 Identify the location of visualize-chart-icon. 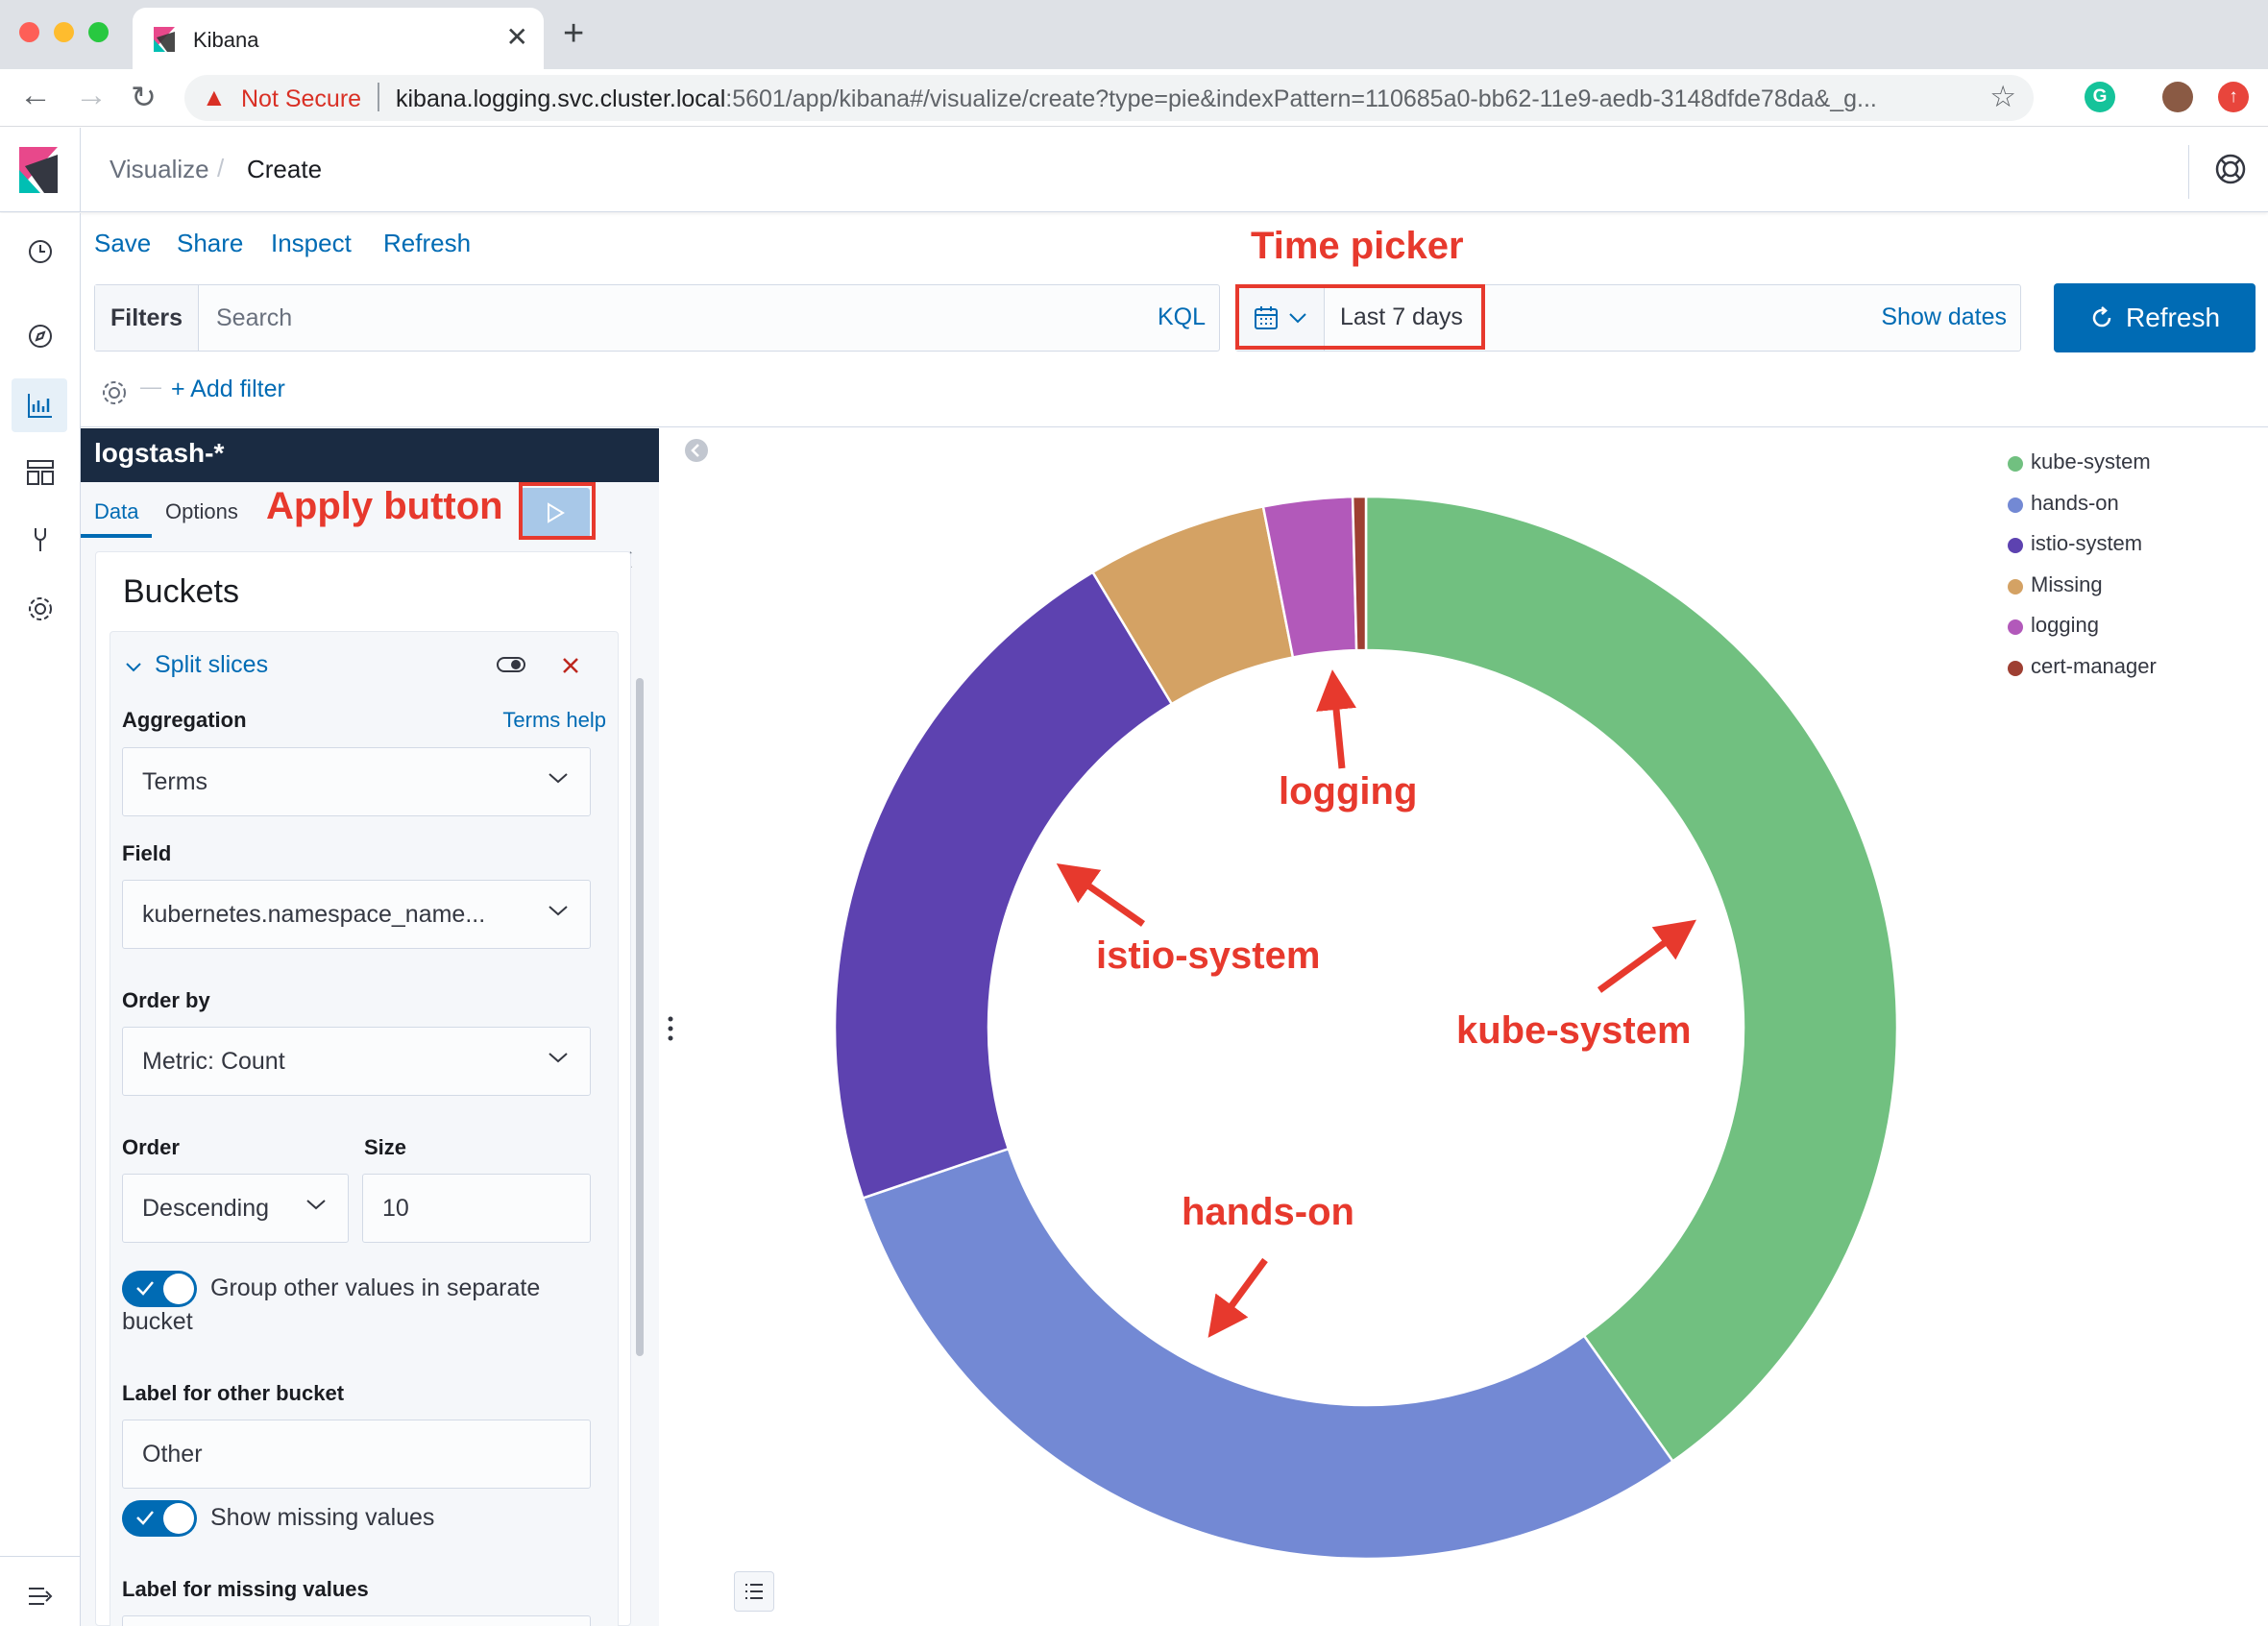
(40, 405).